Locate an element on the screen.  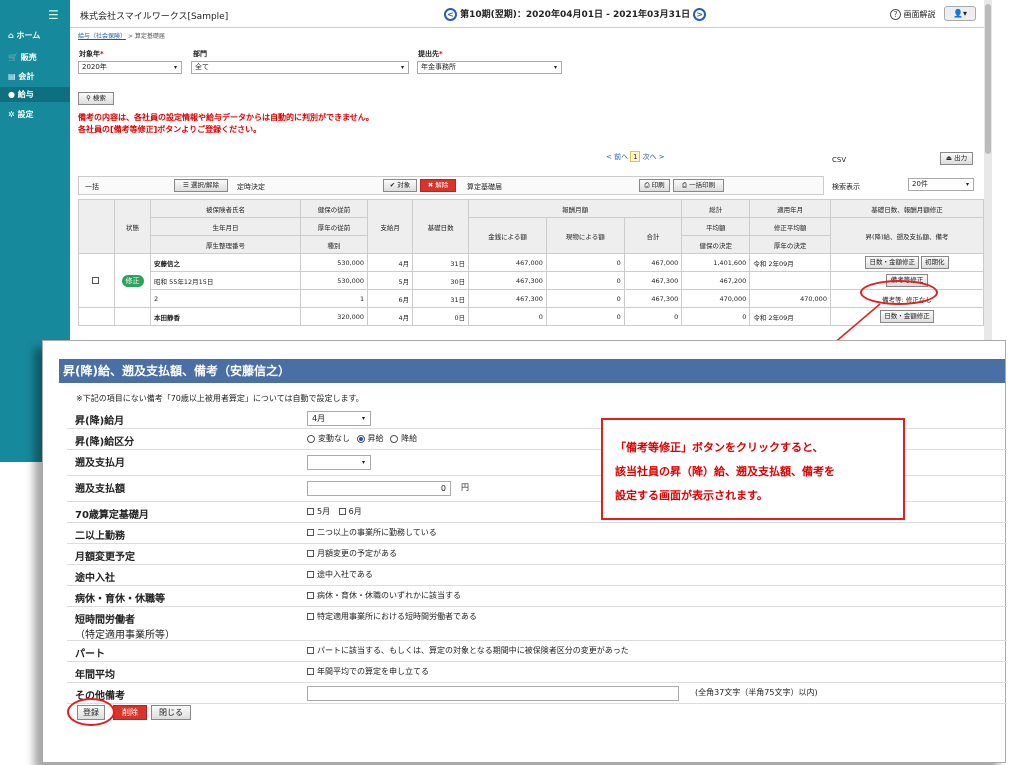
dest-select: 年金事務所 ▾ is located at coordinates (489, 67).